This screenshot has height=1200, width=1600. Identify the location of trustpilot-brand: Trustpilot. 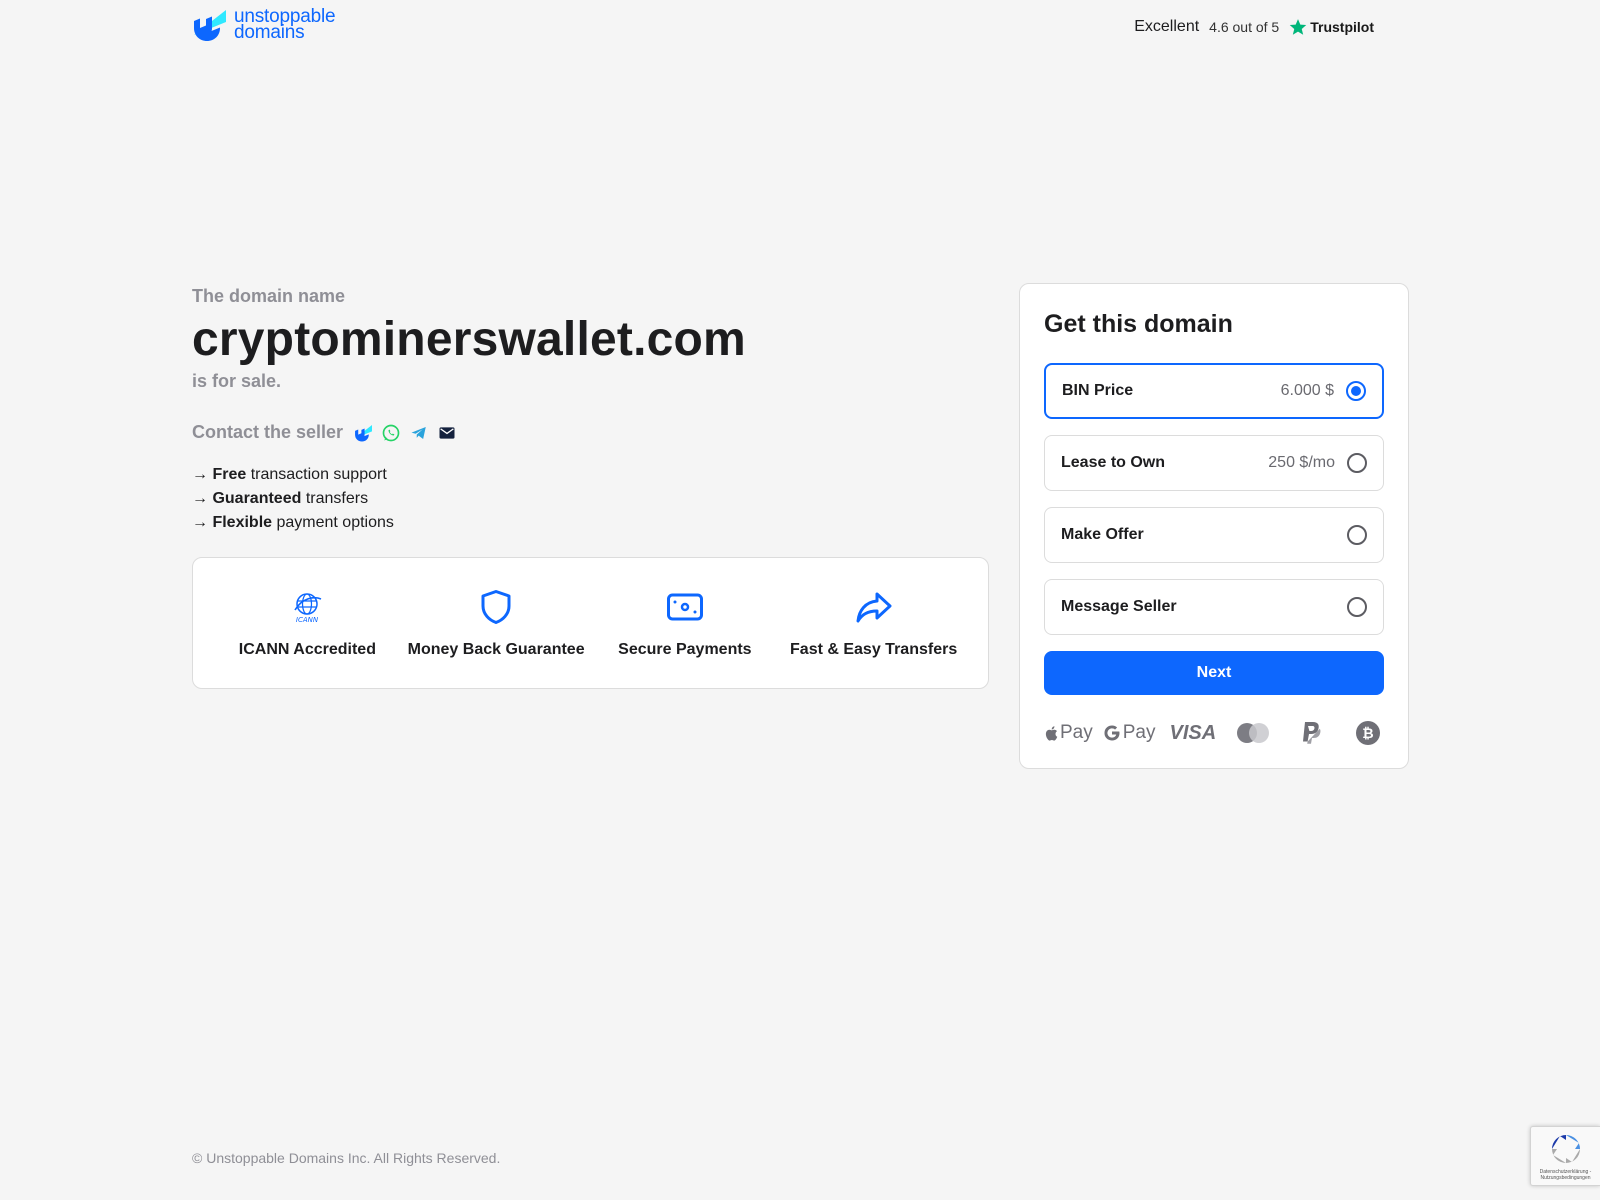
(1331, 27).